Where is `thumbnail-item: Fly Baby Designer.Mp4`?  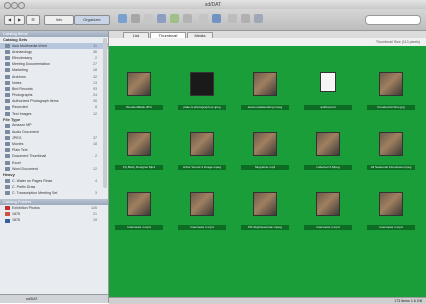 thumbnail-item: Fly Baby Designer.Mp4 is located at coordinates (139, 145).